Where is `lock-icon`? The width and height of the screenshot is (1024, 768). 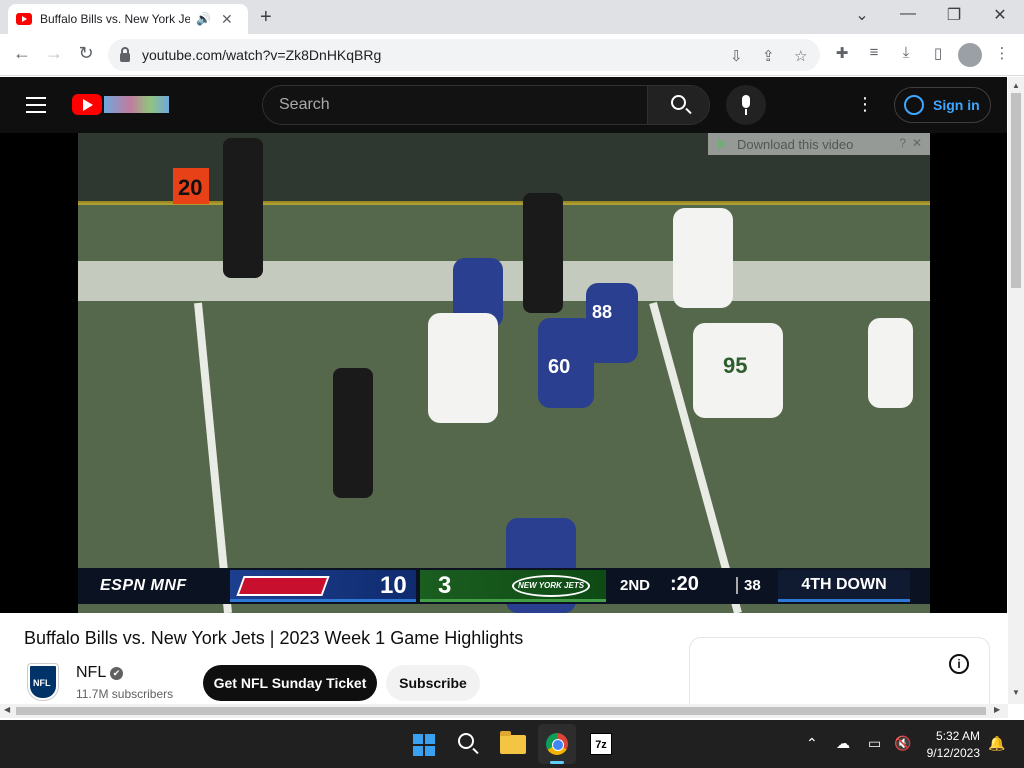
lock-icon is located at coordinates (125, 54).